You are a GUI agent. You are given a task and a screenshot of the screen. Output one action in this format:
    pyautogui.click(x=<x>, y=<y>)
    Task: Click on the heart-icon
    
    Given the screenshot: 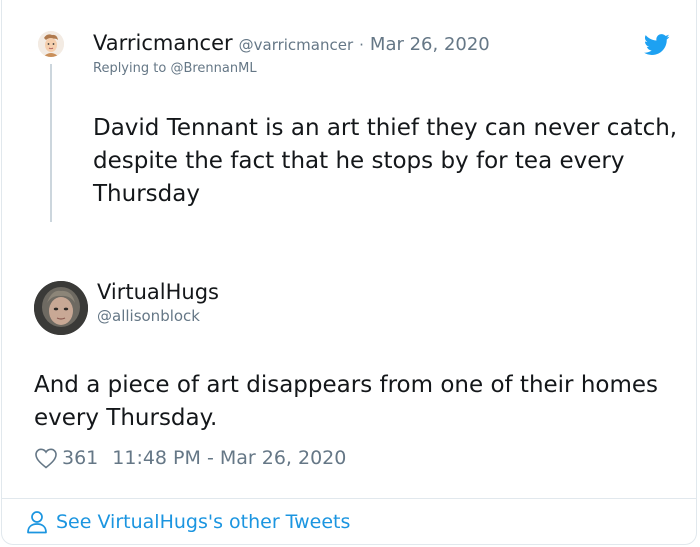 What is the action you would take?
    pyautogui.click(x=46, y=458)
    